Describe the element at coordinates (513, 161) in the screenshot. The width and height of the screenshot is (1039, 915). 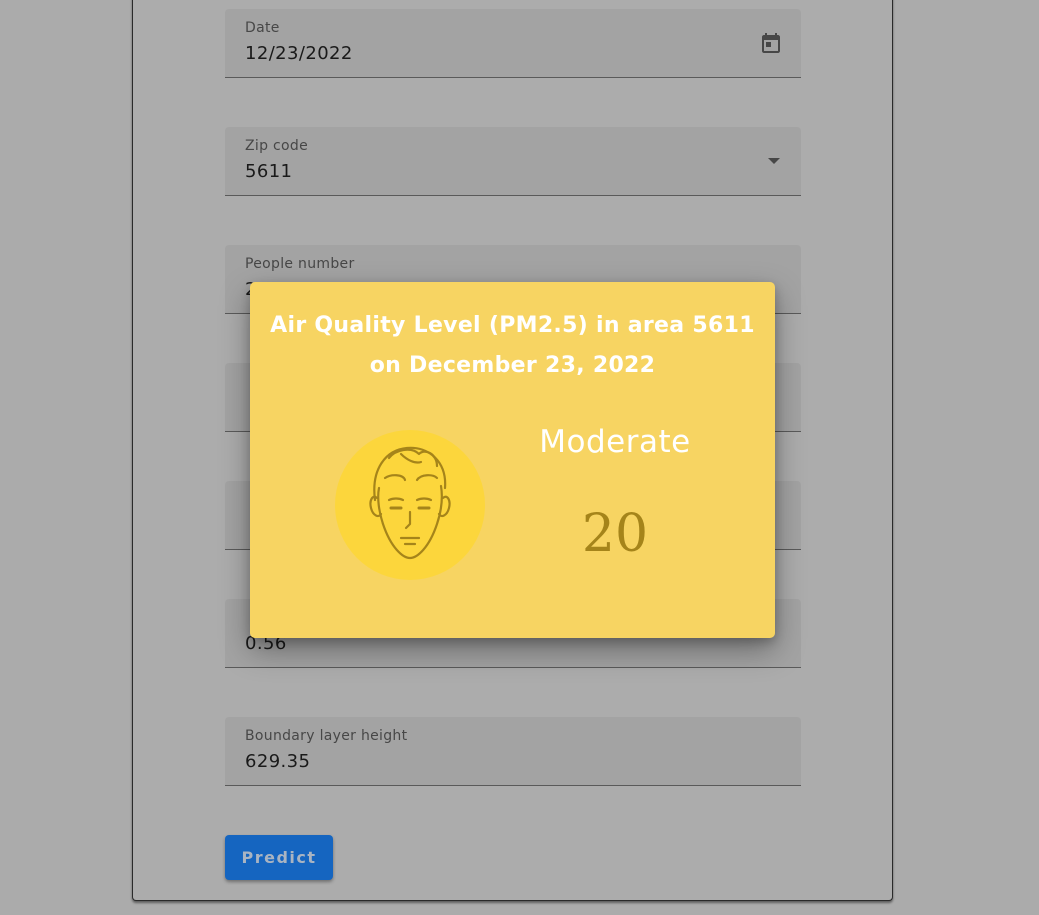
I see `zip-code-select: Zip code 5611` at that location.